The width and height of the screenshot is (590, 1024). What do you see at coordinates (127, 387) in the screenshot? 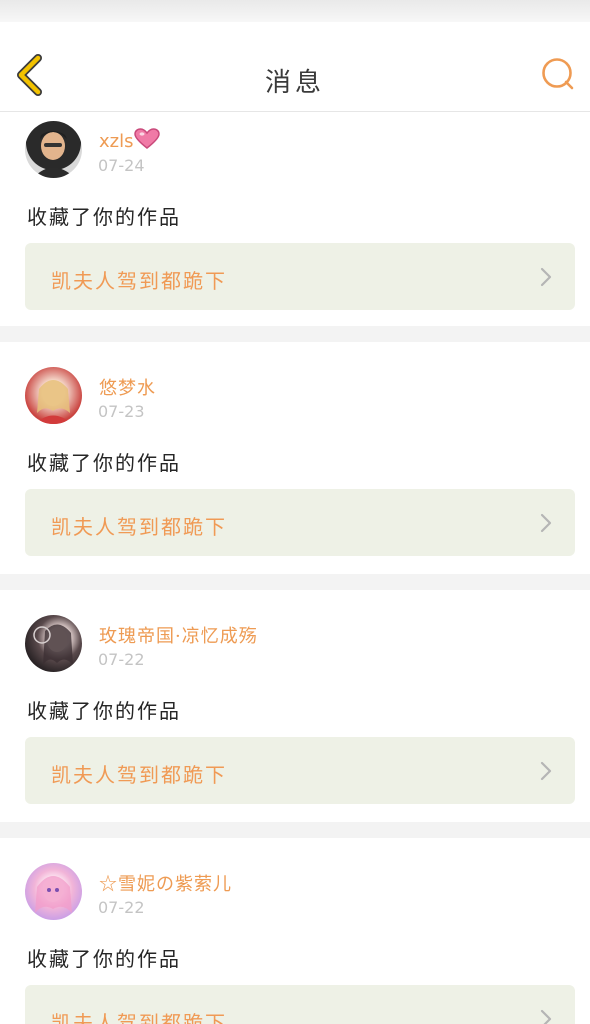
I see `username: 悠梦水` at bounding box center [127, 387].